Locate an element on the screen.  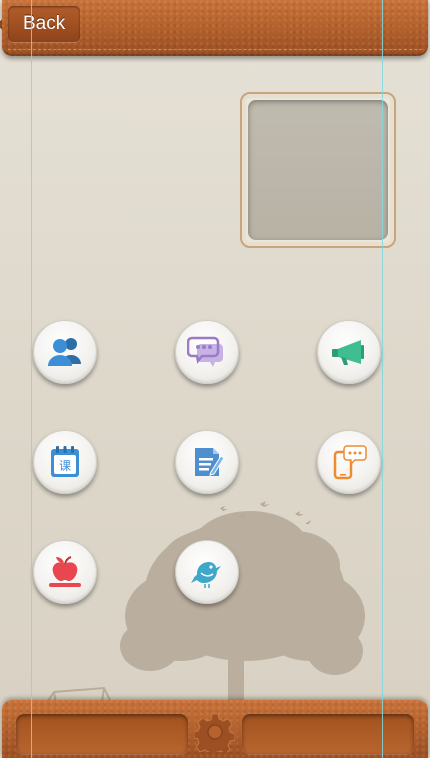
food-button is located at coordinates (65, 572).